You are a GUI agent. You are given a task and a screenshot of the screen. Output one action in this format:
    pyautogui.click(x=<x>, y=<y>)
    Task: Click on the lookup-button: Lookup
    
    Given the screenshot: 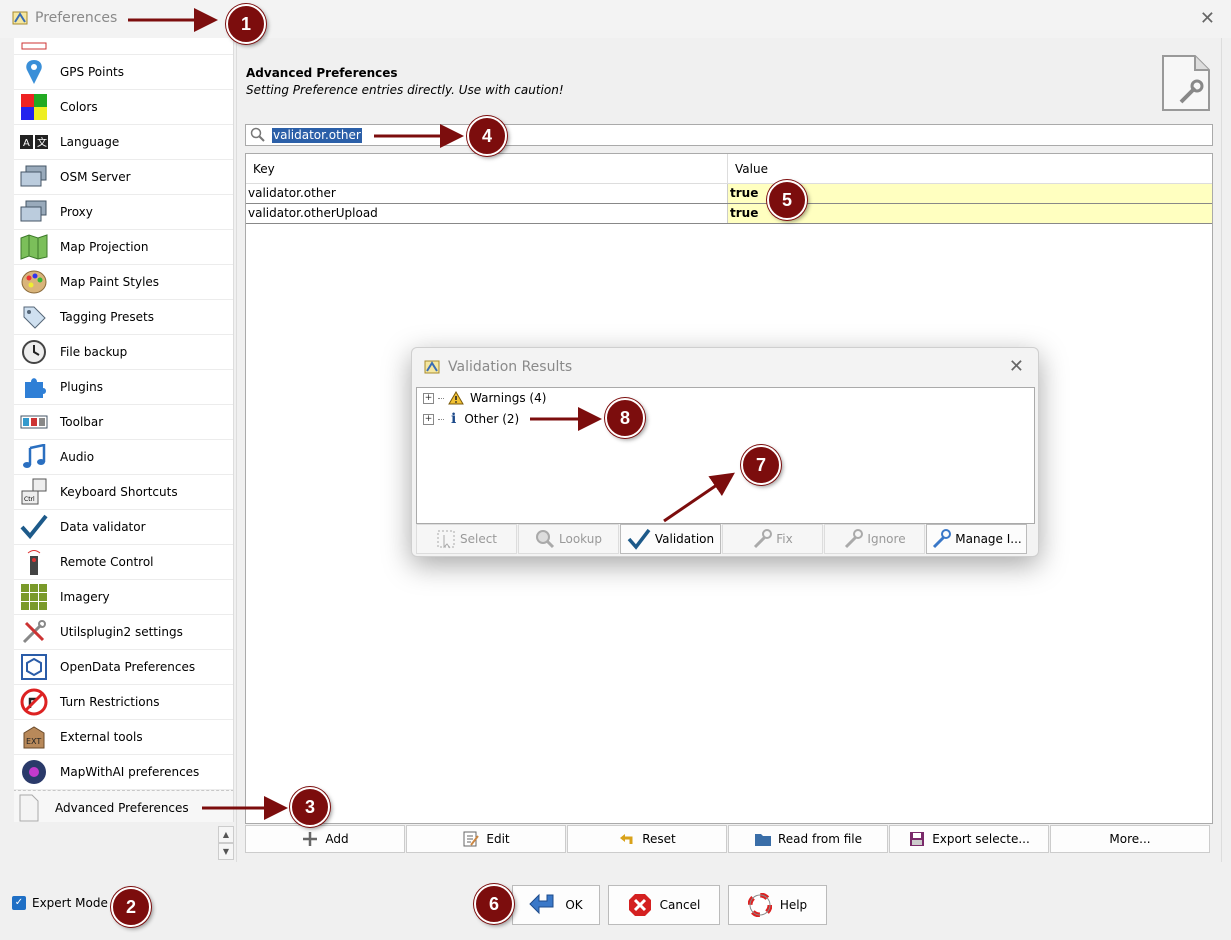 What is the action you would take?
    pyautogui.click(x=568, y=539)
    